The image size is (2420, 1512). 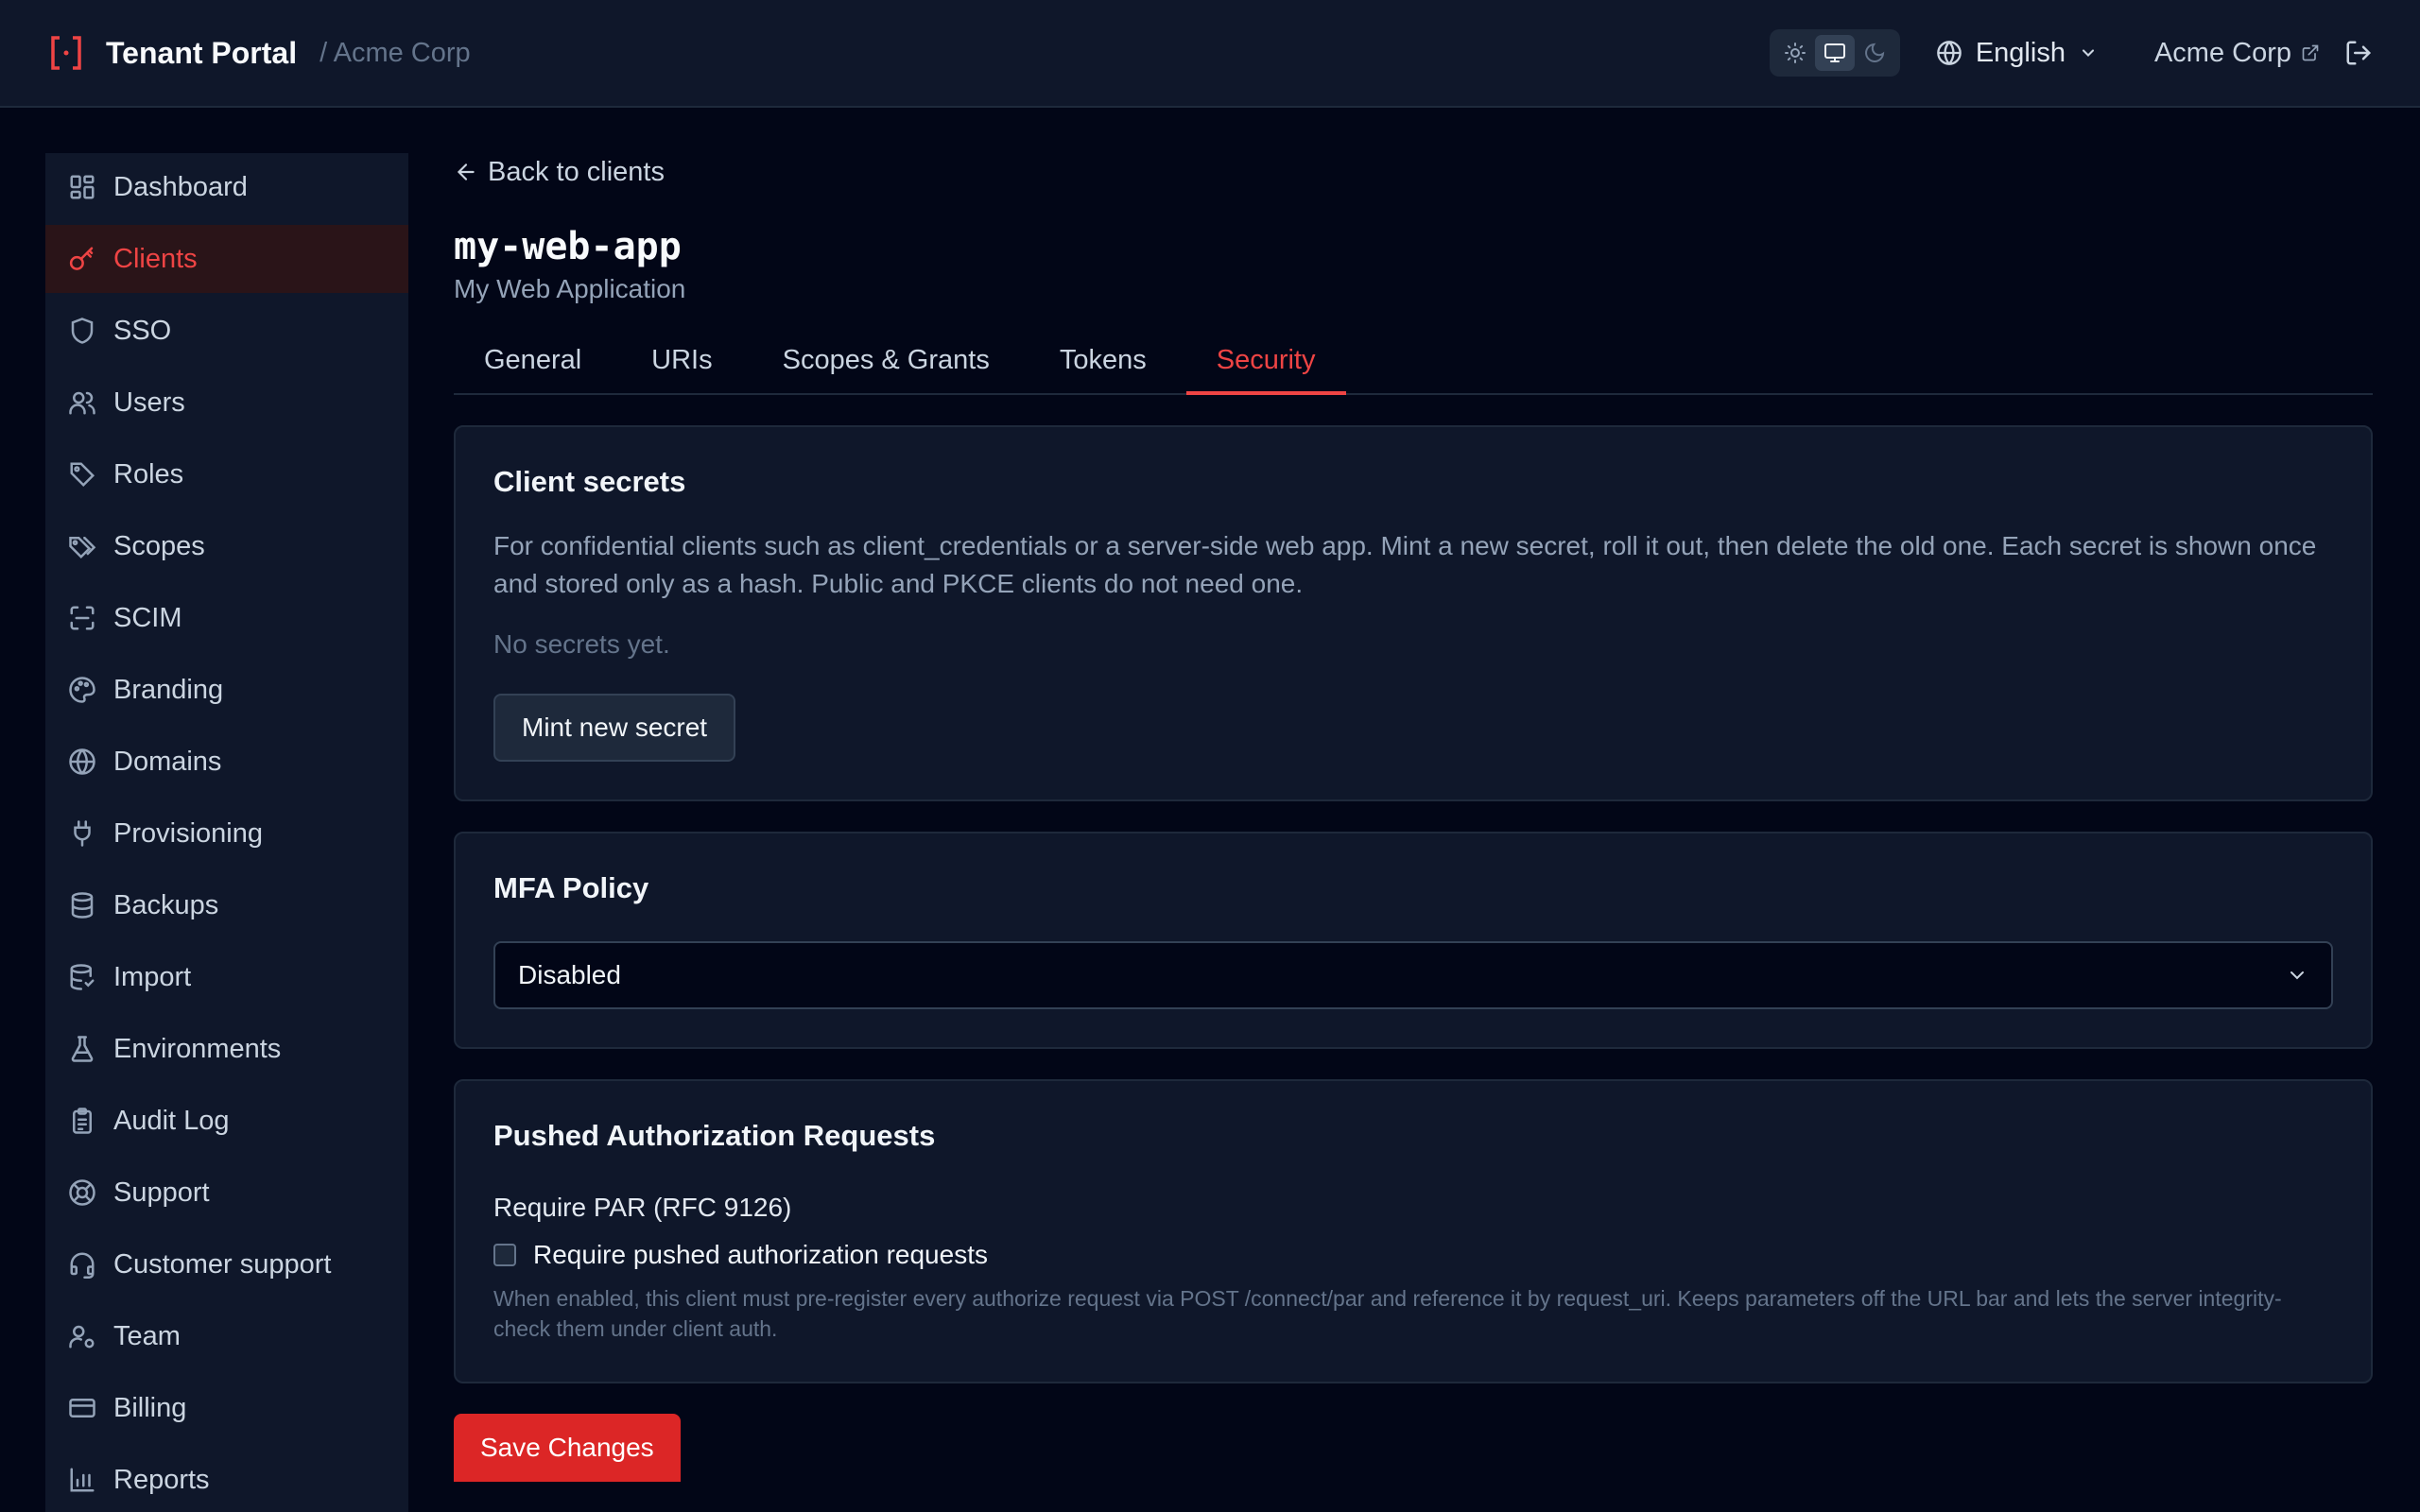 I want to click on plug-icon, so click(x=83, y=833).